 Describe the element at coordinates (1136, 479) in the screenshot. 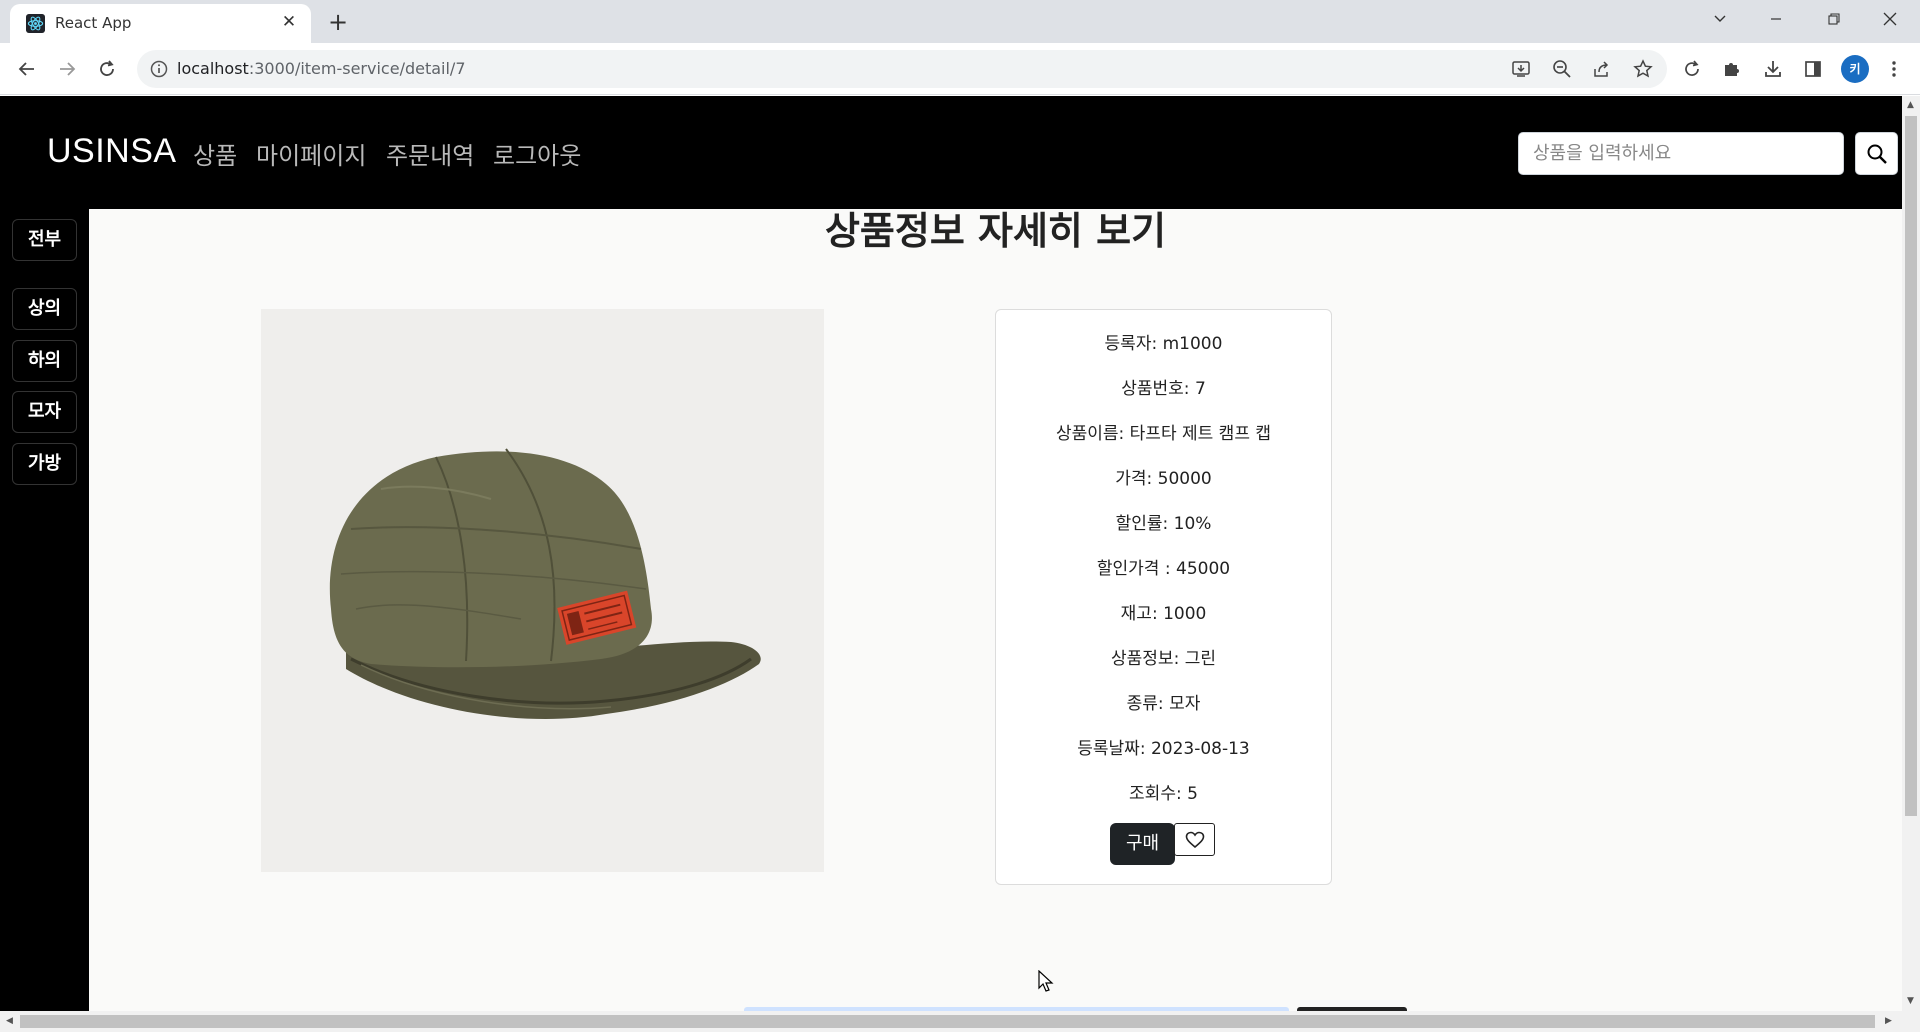

I see `info-label: 가격` at that location.